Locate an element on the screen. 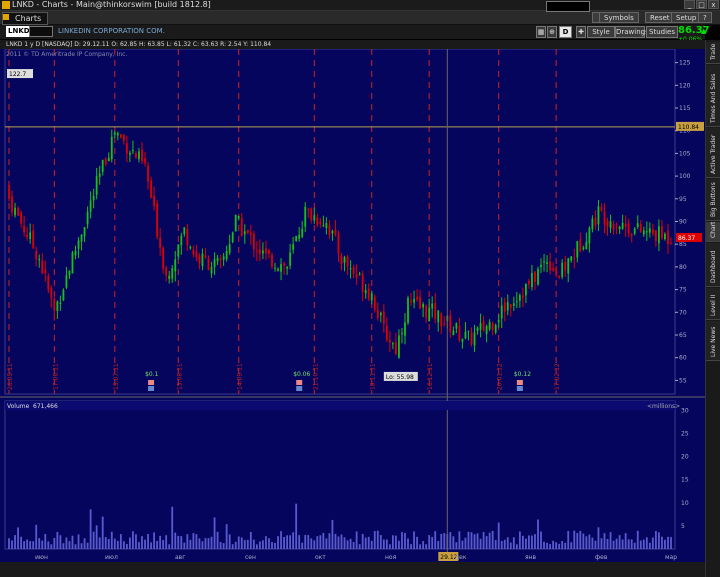 Image resolution: width=720 pixels, height=577 pixels. grid-icon: ▦ is located at coordinates (541, 32).